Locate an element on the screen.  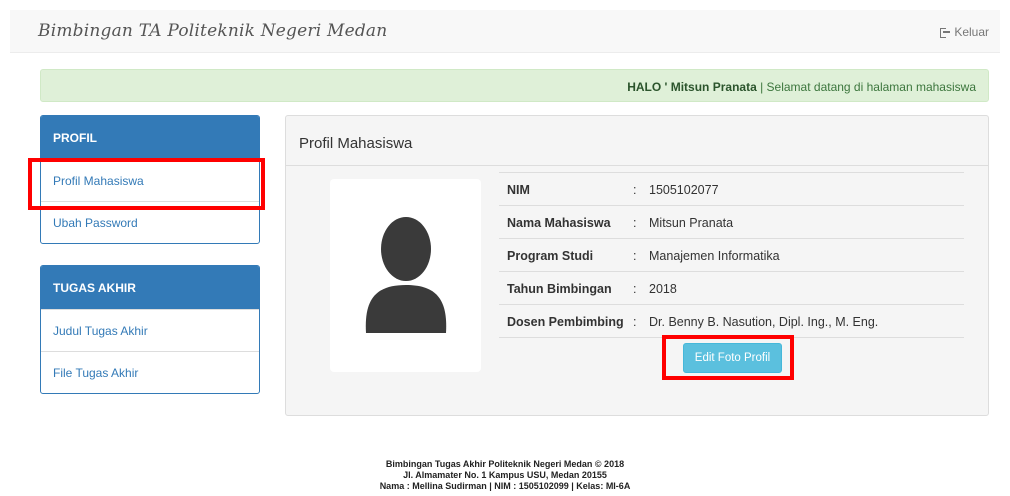
field-value: 2018 is located at coordinates (663, 289).